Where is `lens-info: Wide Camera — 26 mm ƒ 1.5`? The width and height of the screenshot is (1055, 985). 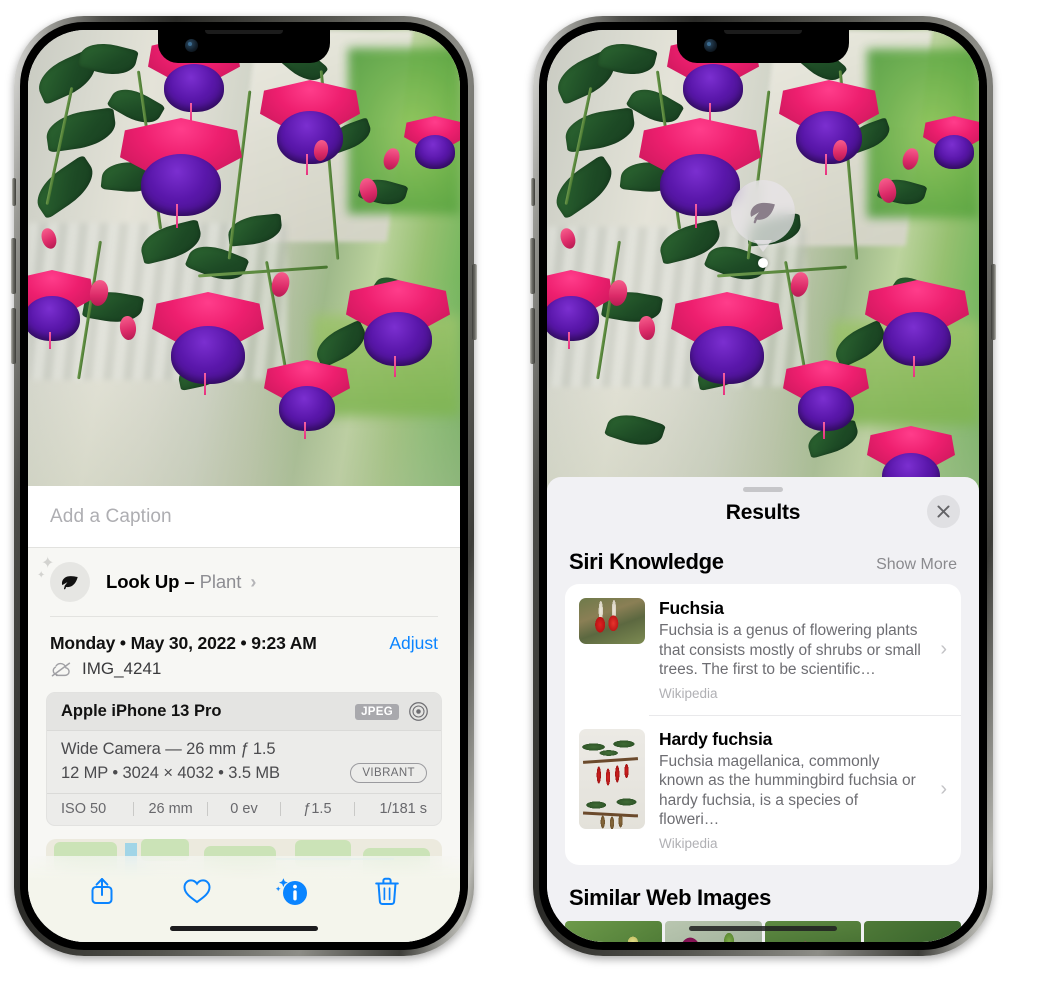 lens-info: Wide Camera — 26 mm ƒ 1.5 is located at coordinates (168, 749).